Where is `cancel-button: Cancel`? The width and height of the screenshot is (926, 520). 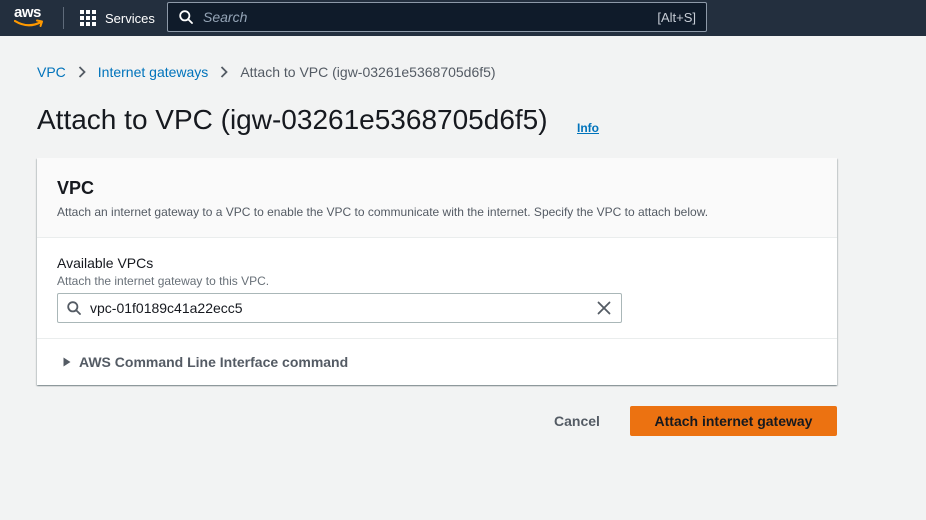
cancel-button: Cancel is located at coordinates (577, 421).